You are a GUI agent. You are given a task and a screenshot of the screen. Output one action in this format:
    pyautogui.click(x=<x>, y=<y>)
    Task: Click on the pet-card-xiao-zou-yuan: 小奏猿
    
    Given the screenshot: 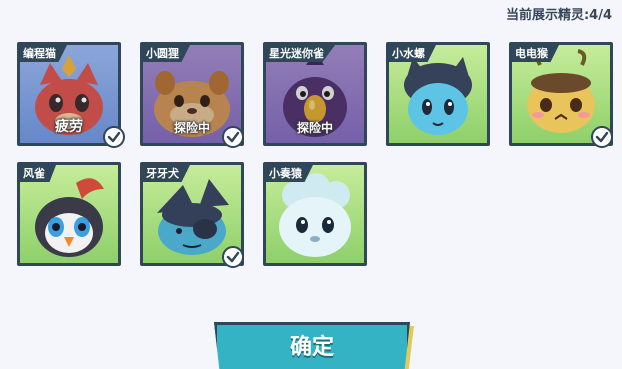 What is the action you would take?
    pyautogui.click(x=315, y=214)
    